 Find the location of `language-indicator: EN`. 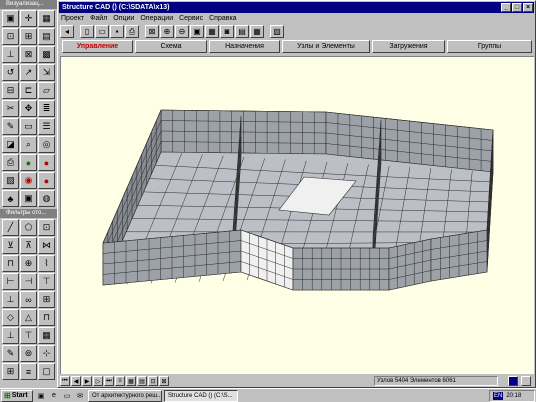

language-indicator: EN is located at coordinates (498, 396).